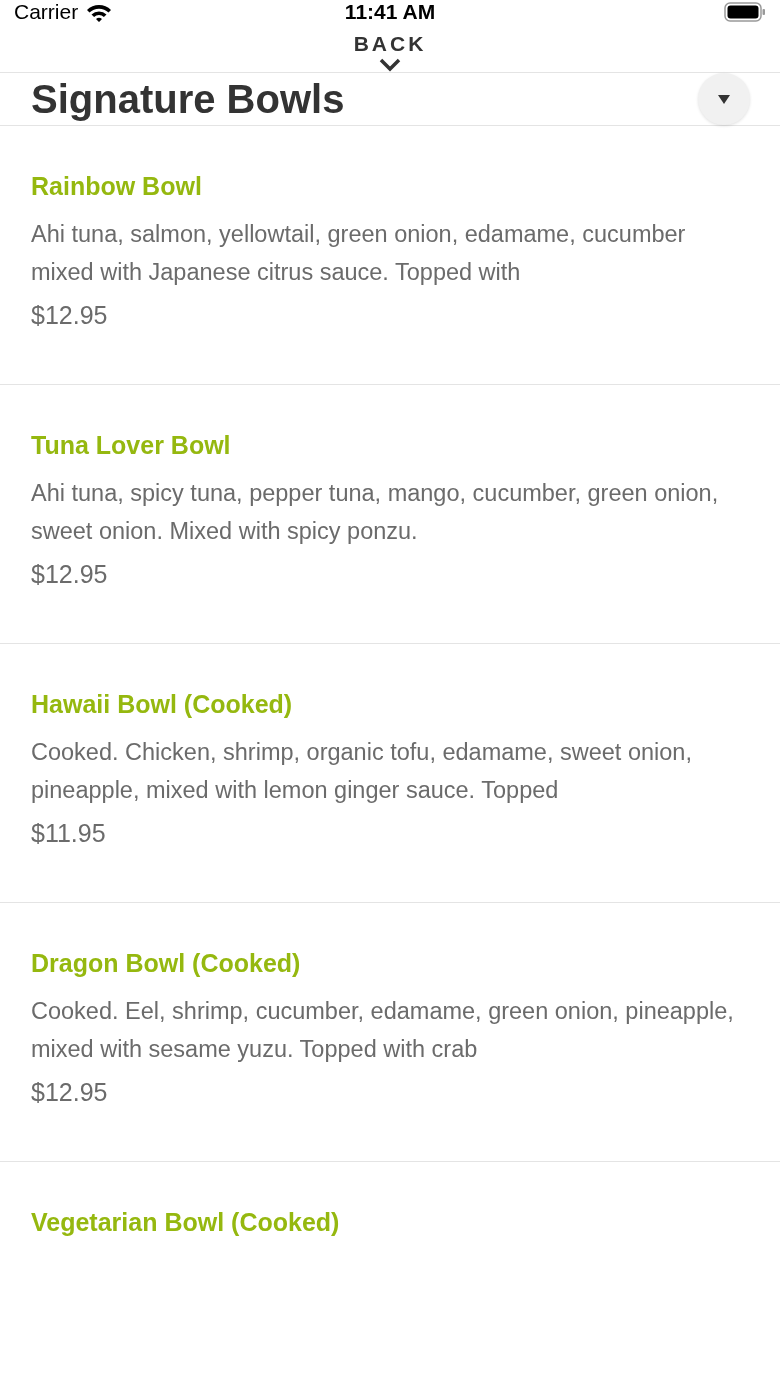 Image resolution: width=780 pixels, height=1387 pixels. Describe the element at coordinates (188, 99) in the screenshot. I see `section-title: Signature Bowls` at that location.